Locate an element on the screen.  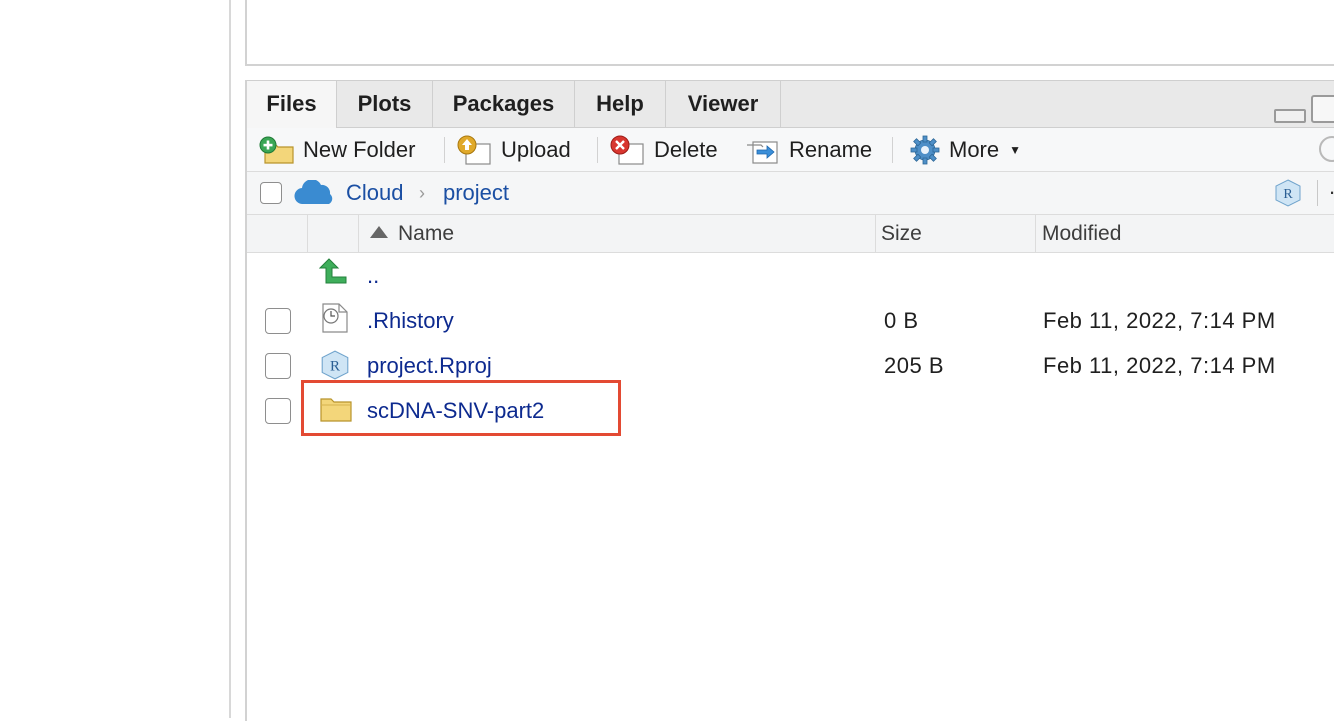
breadcrumb-cloud: Cloud is located at coordinates (374, 193).